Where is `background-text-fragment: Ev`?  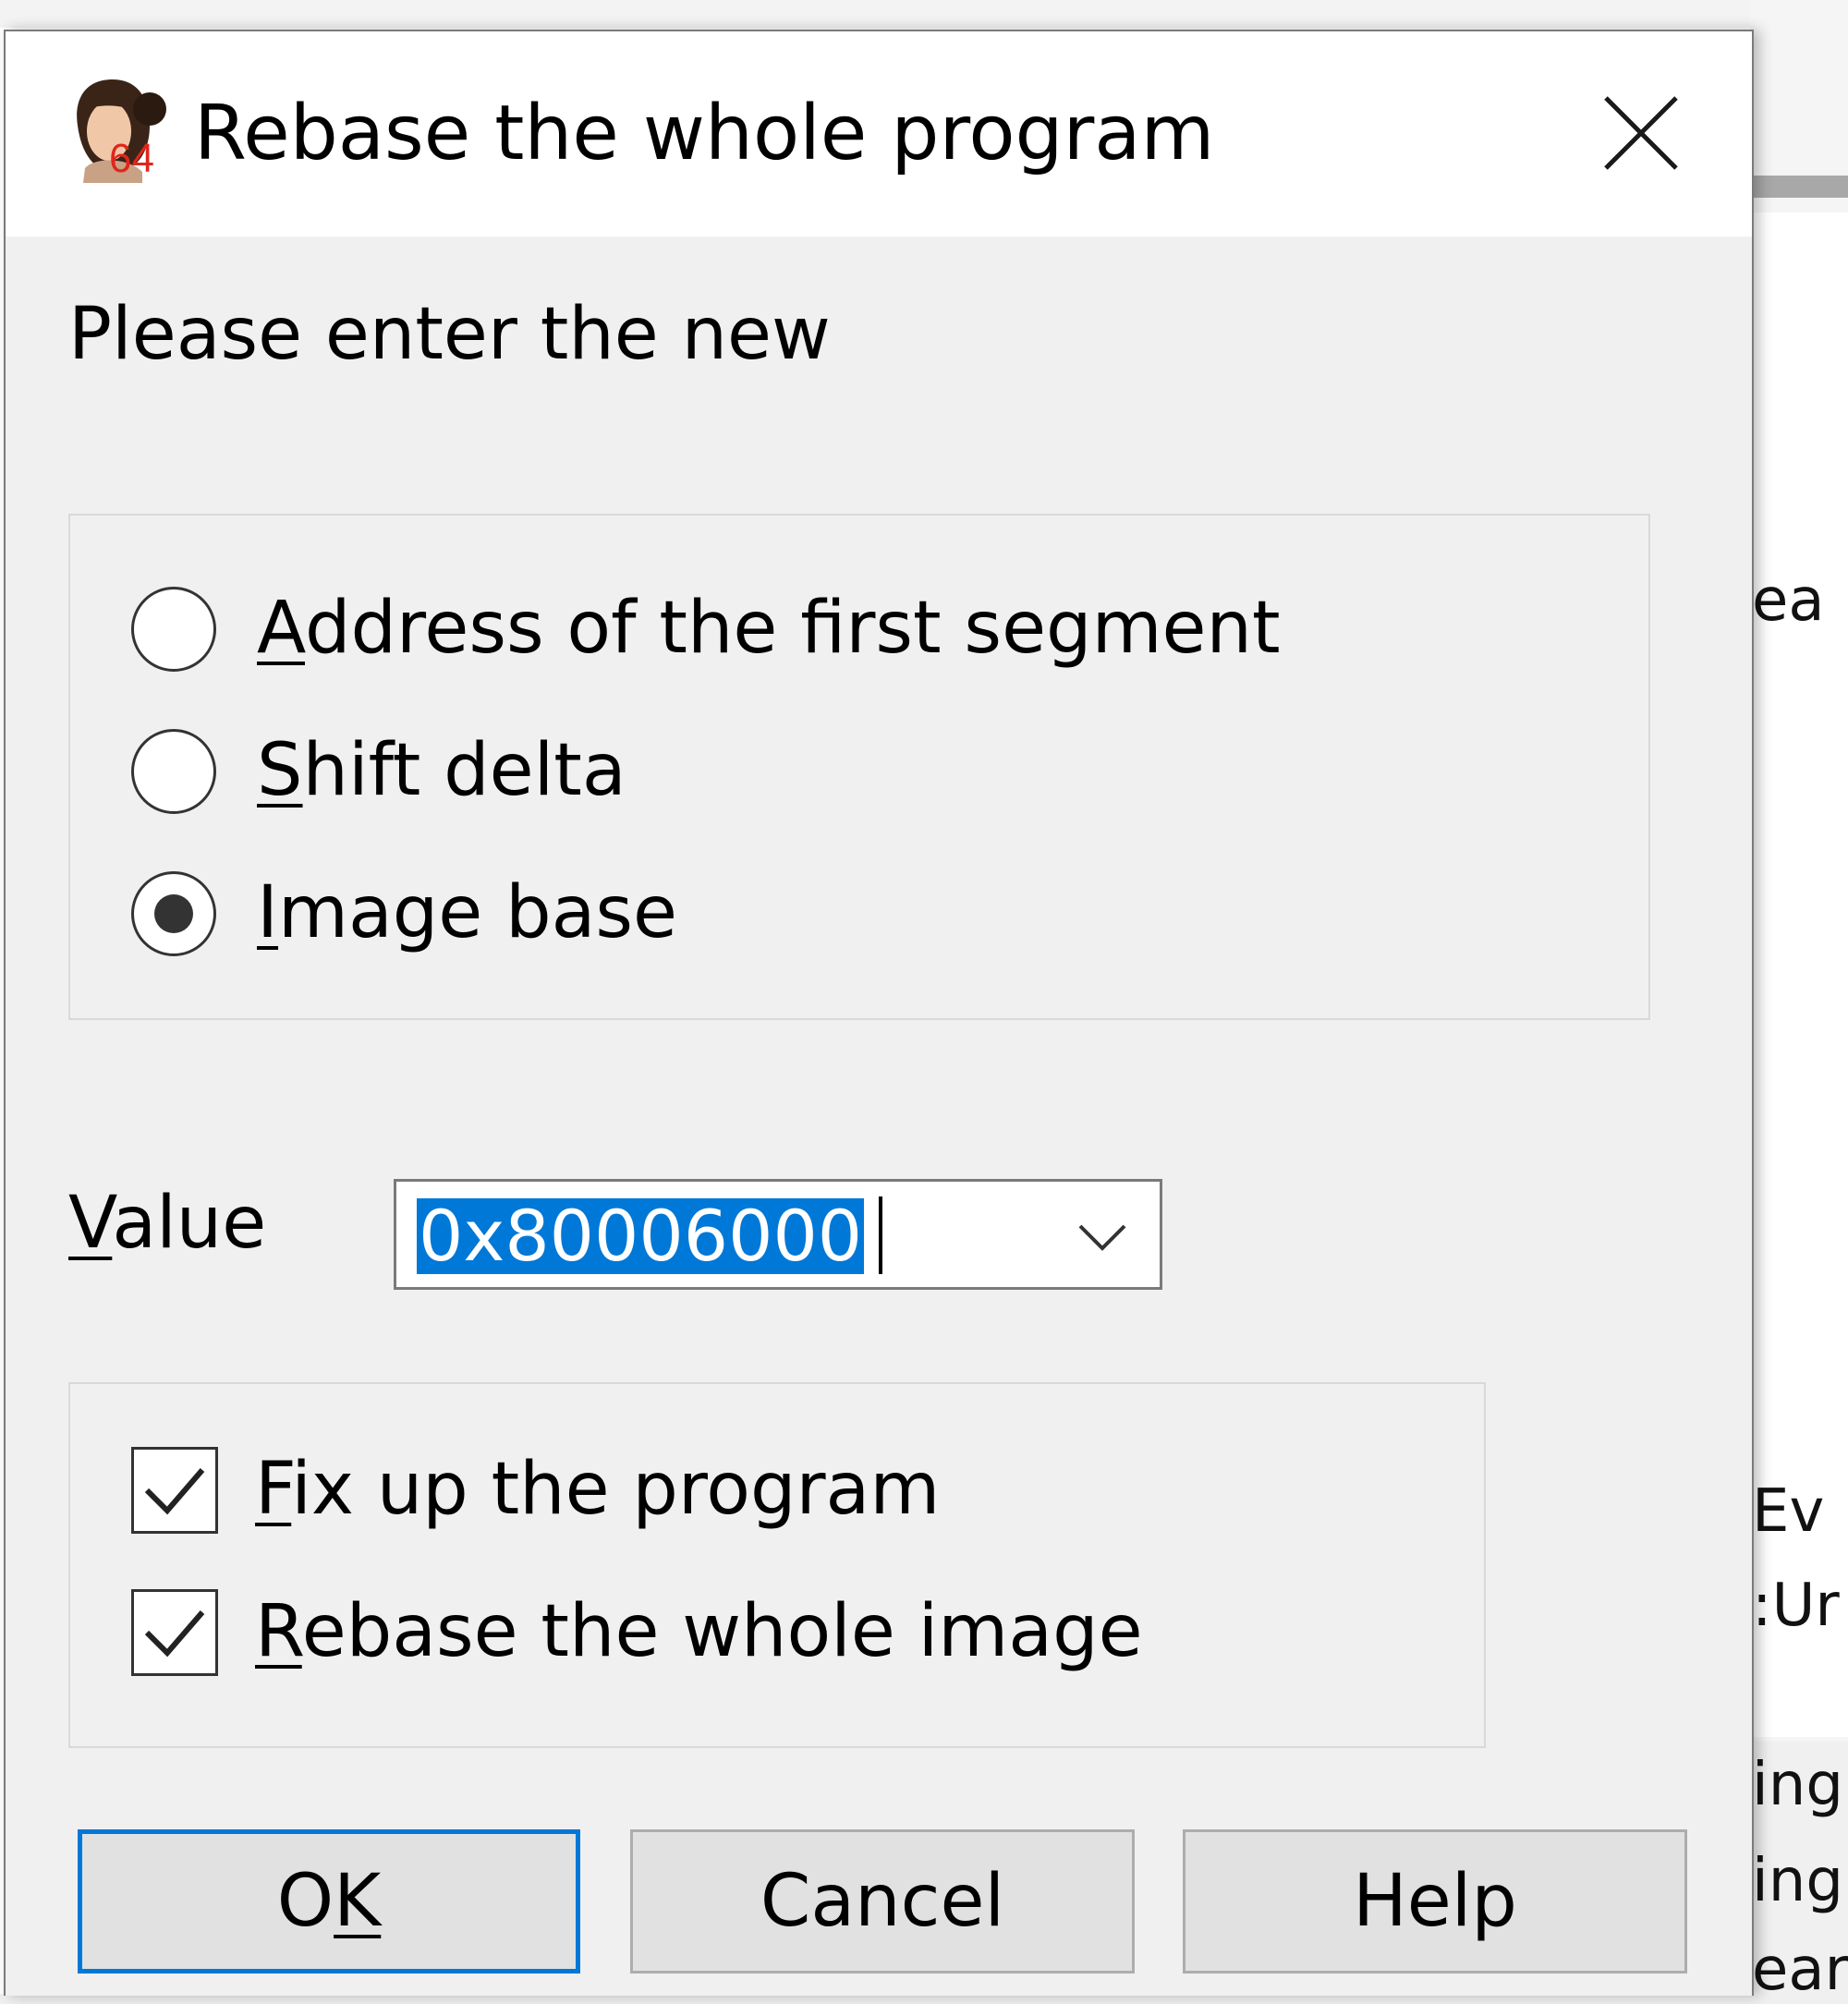
background-text-fragment: Ev is located at coordinates (1788, 1512).